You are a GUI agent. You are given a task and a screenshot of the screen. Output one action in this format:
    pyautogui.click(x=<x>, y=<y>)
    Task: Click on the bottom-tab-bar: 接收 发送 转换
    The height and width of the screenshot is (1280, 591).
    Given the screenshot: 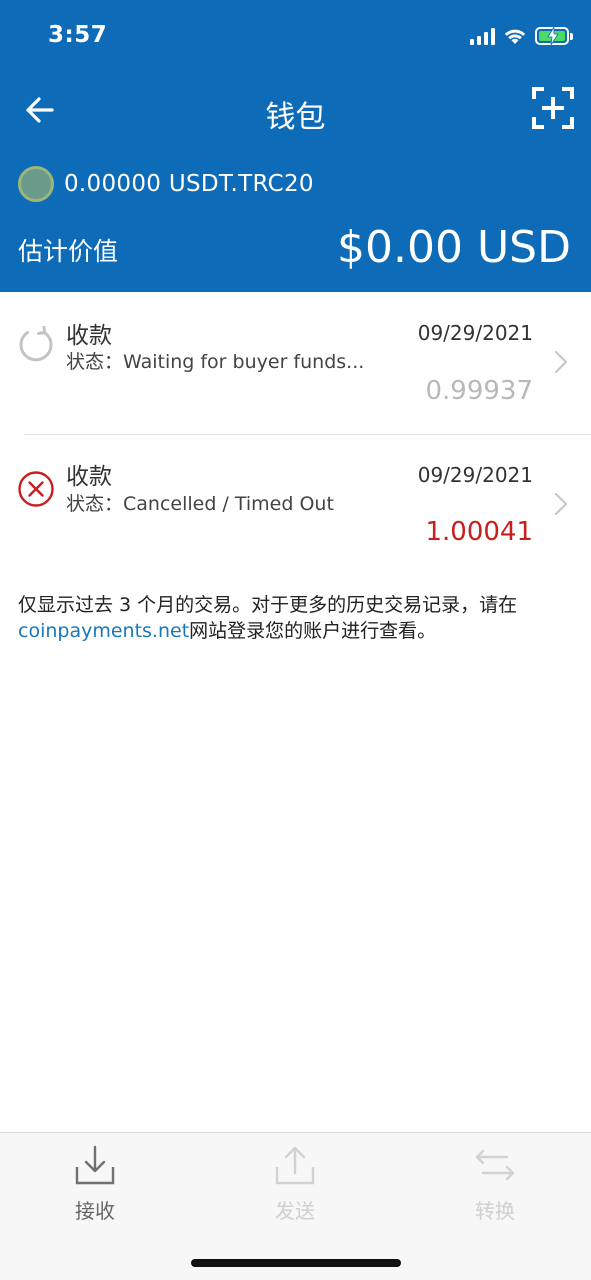 What is the action you would take?
    pyautogui.click(x=295, y=1206)
    